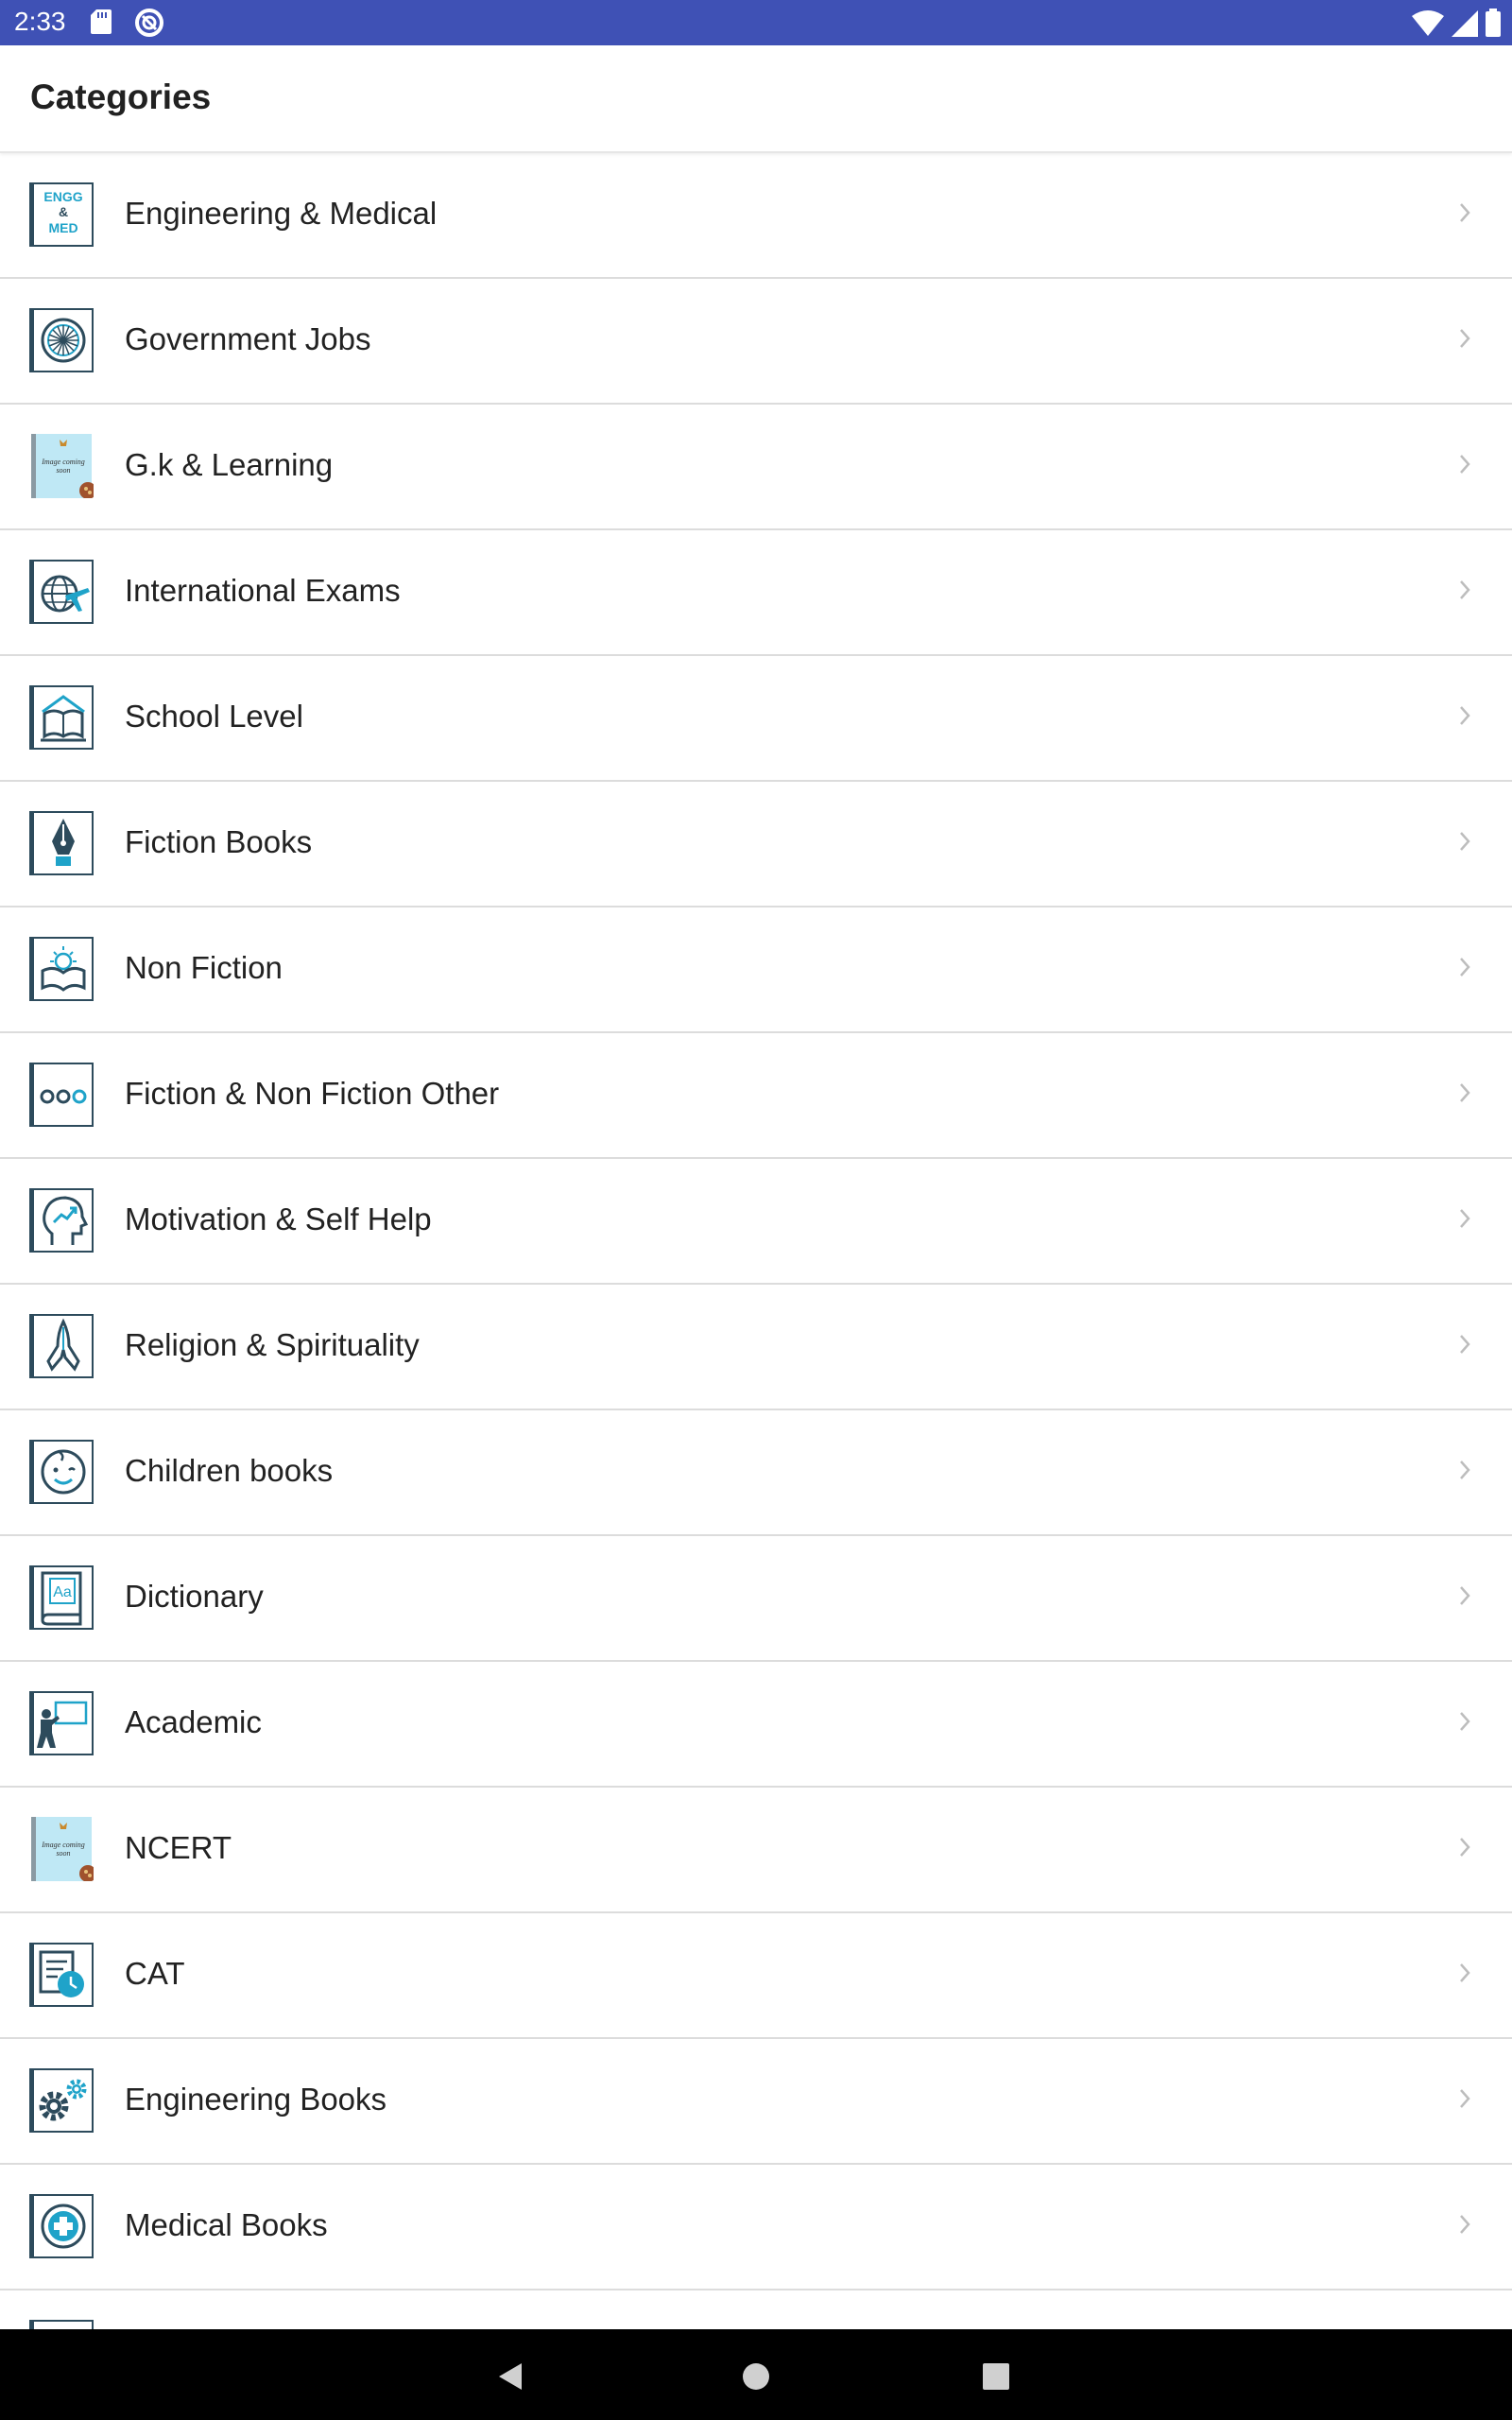 The width and height of the screenshot is (1512, 2420). I want to click on category-item-engineering-books: Engineering Books, so click(756, 2102).